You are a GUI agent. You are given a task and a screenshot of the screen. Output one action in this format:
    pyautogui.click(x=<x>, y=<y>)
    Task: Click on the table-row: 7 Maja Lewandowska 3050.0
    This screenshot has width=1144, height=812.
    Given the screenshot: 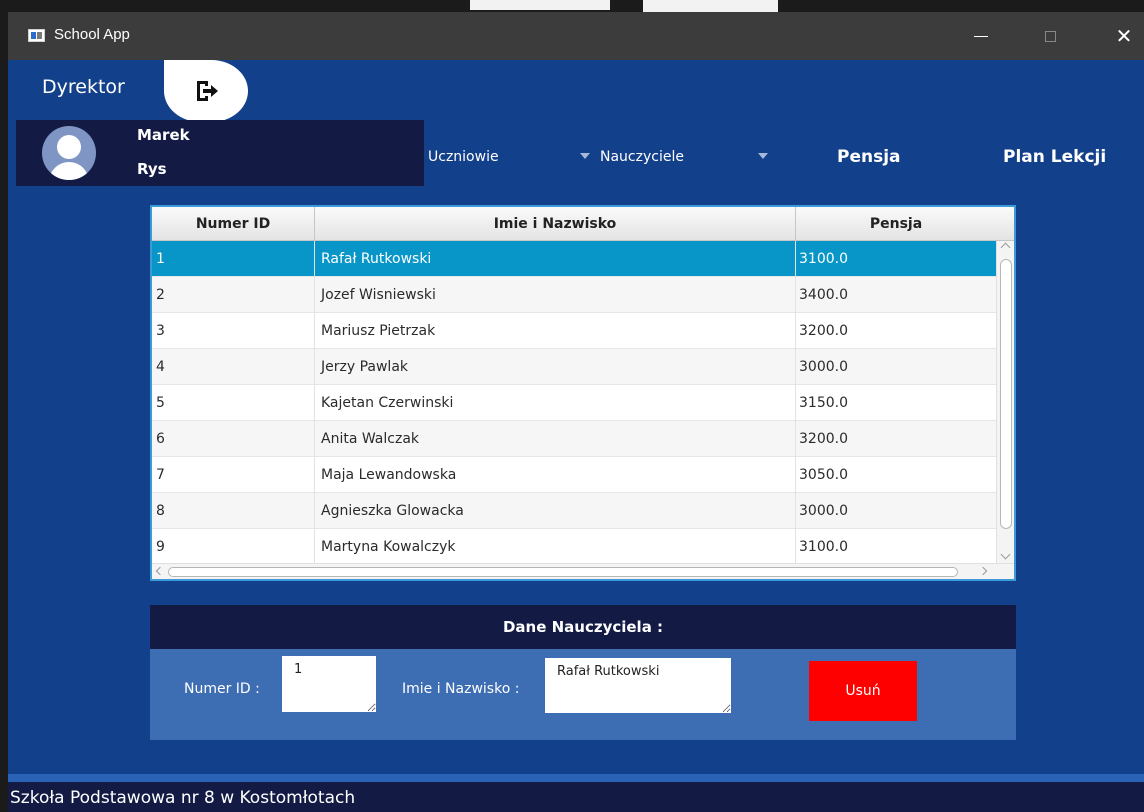 What is the action you would take?
    pyautogui.click(x=574, y=475)
    